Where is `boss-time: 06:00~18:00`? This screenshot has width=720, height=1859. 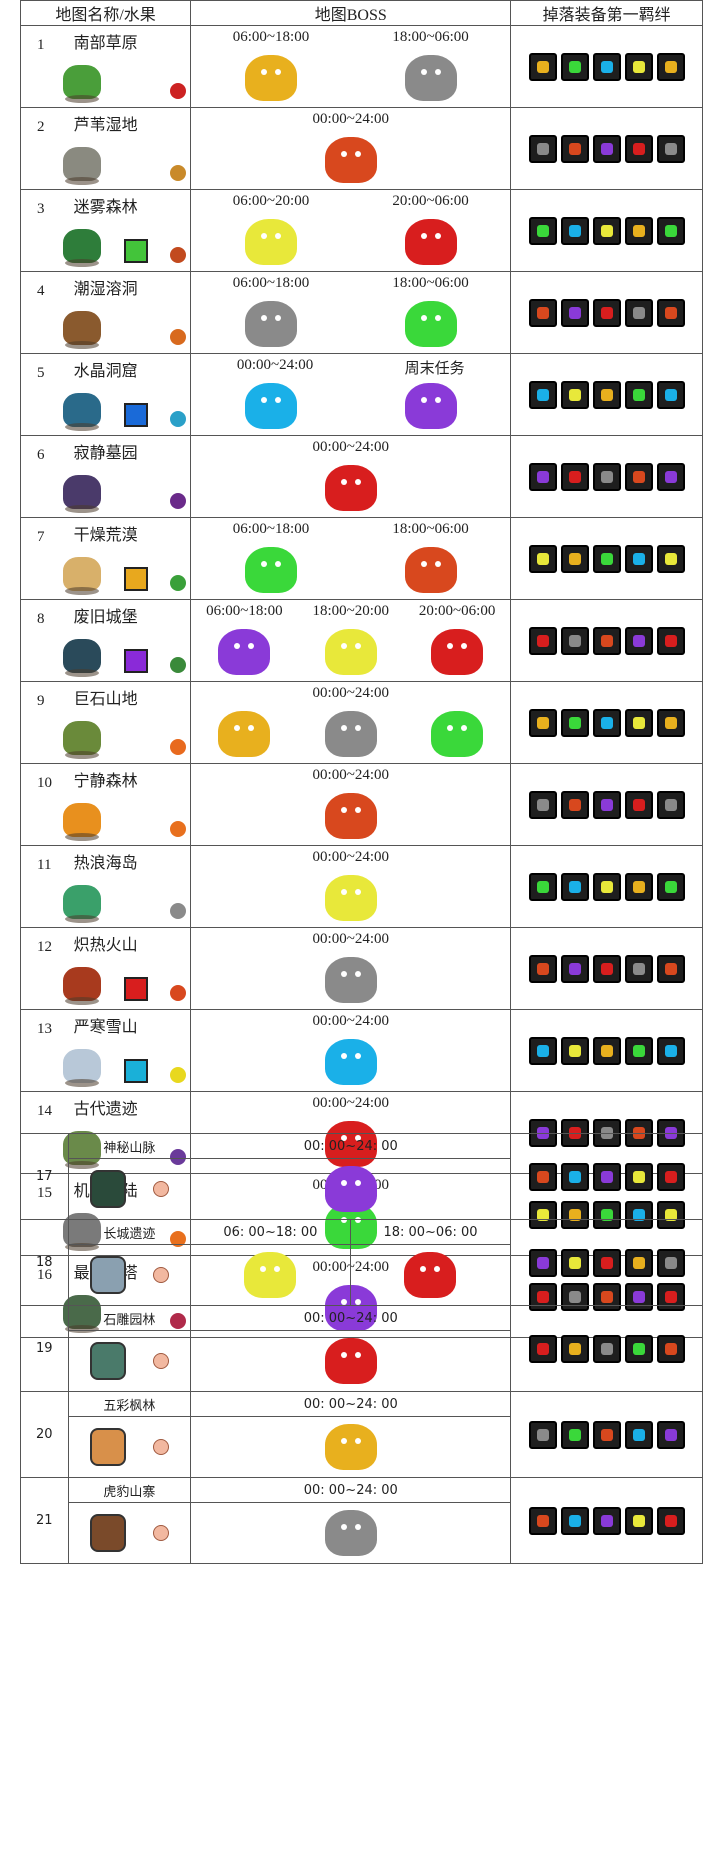 boss-time: 06:00~18:00 is located at coordinates (244, 611).